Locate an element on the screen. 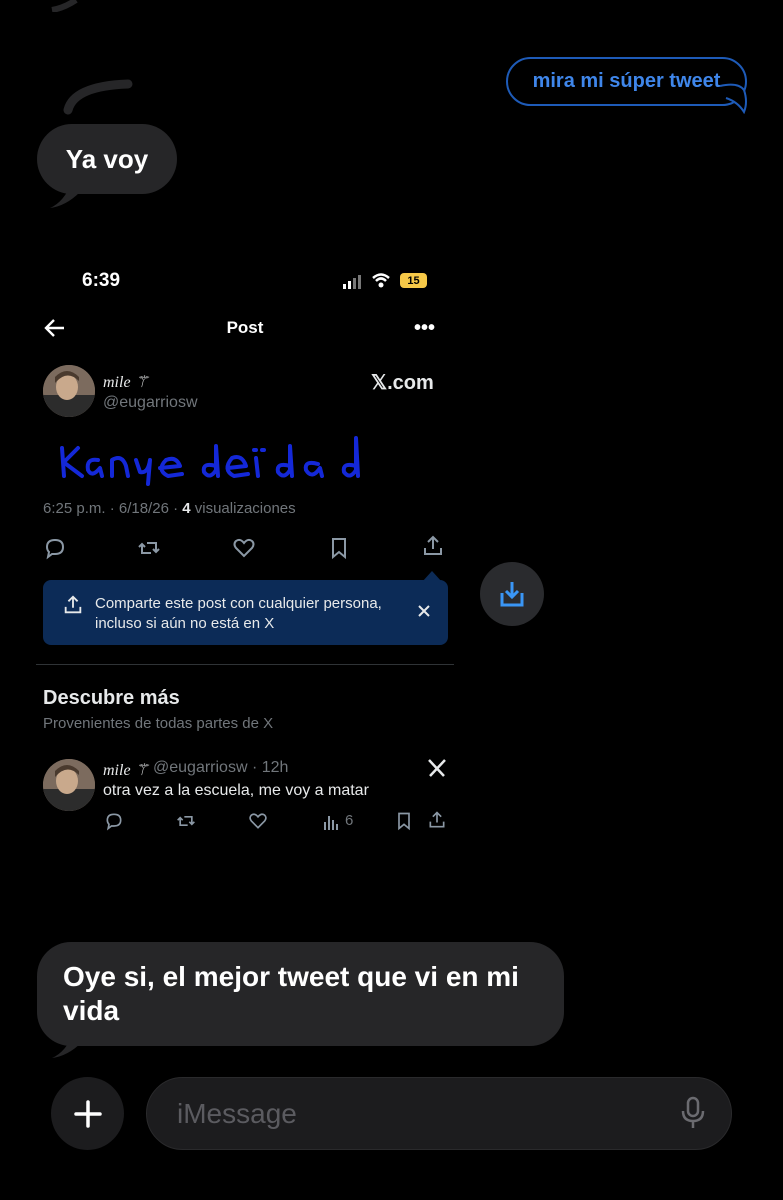 The width and height of the screenshot is (783, 1200). microphone-icon is located at coordinates (693, 1113).